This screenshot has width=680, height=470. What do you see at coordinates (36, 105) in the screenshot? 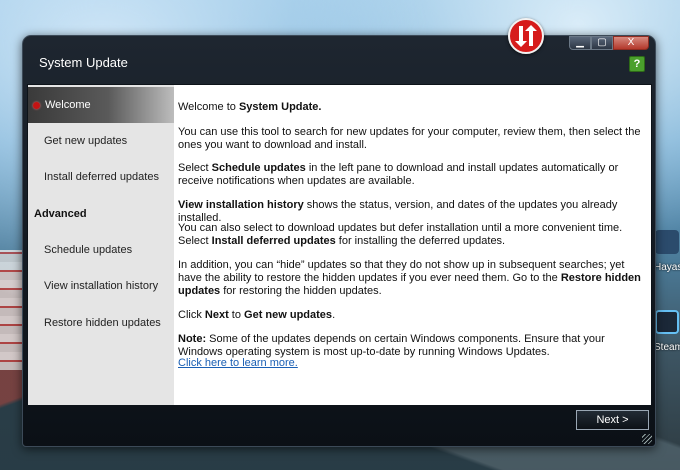
I see `bullet-icon` at bounding box center [36, 105].